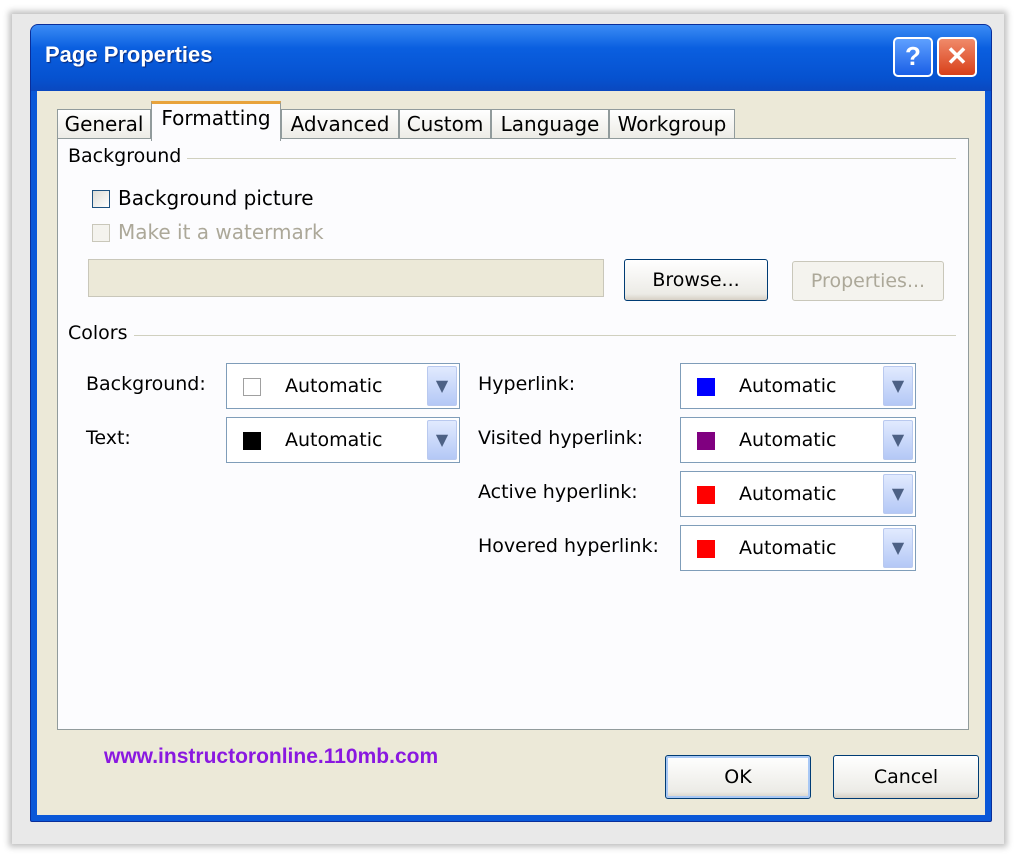 This screenshot has width=1020, height=857. Describe the element at coordinates (788, 440) in the screenshot. I see `visited-hyperlink-color-value: Automatic` at that location.